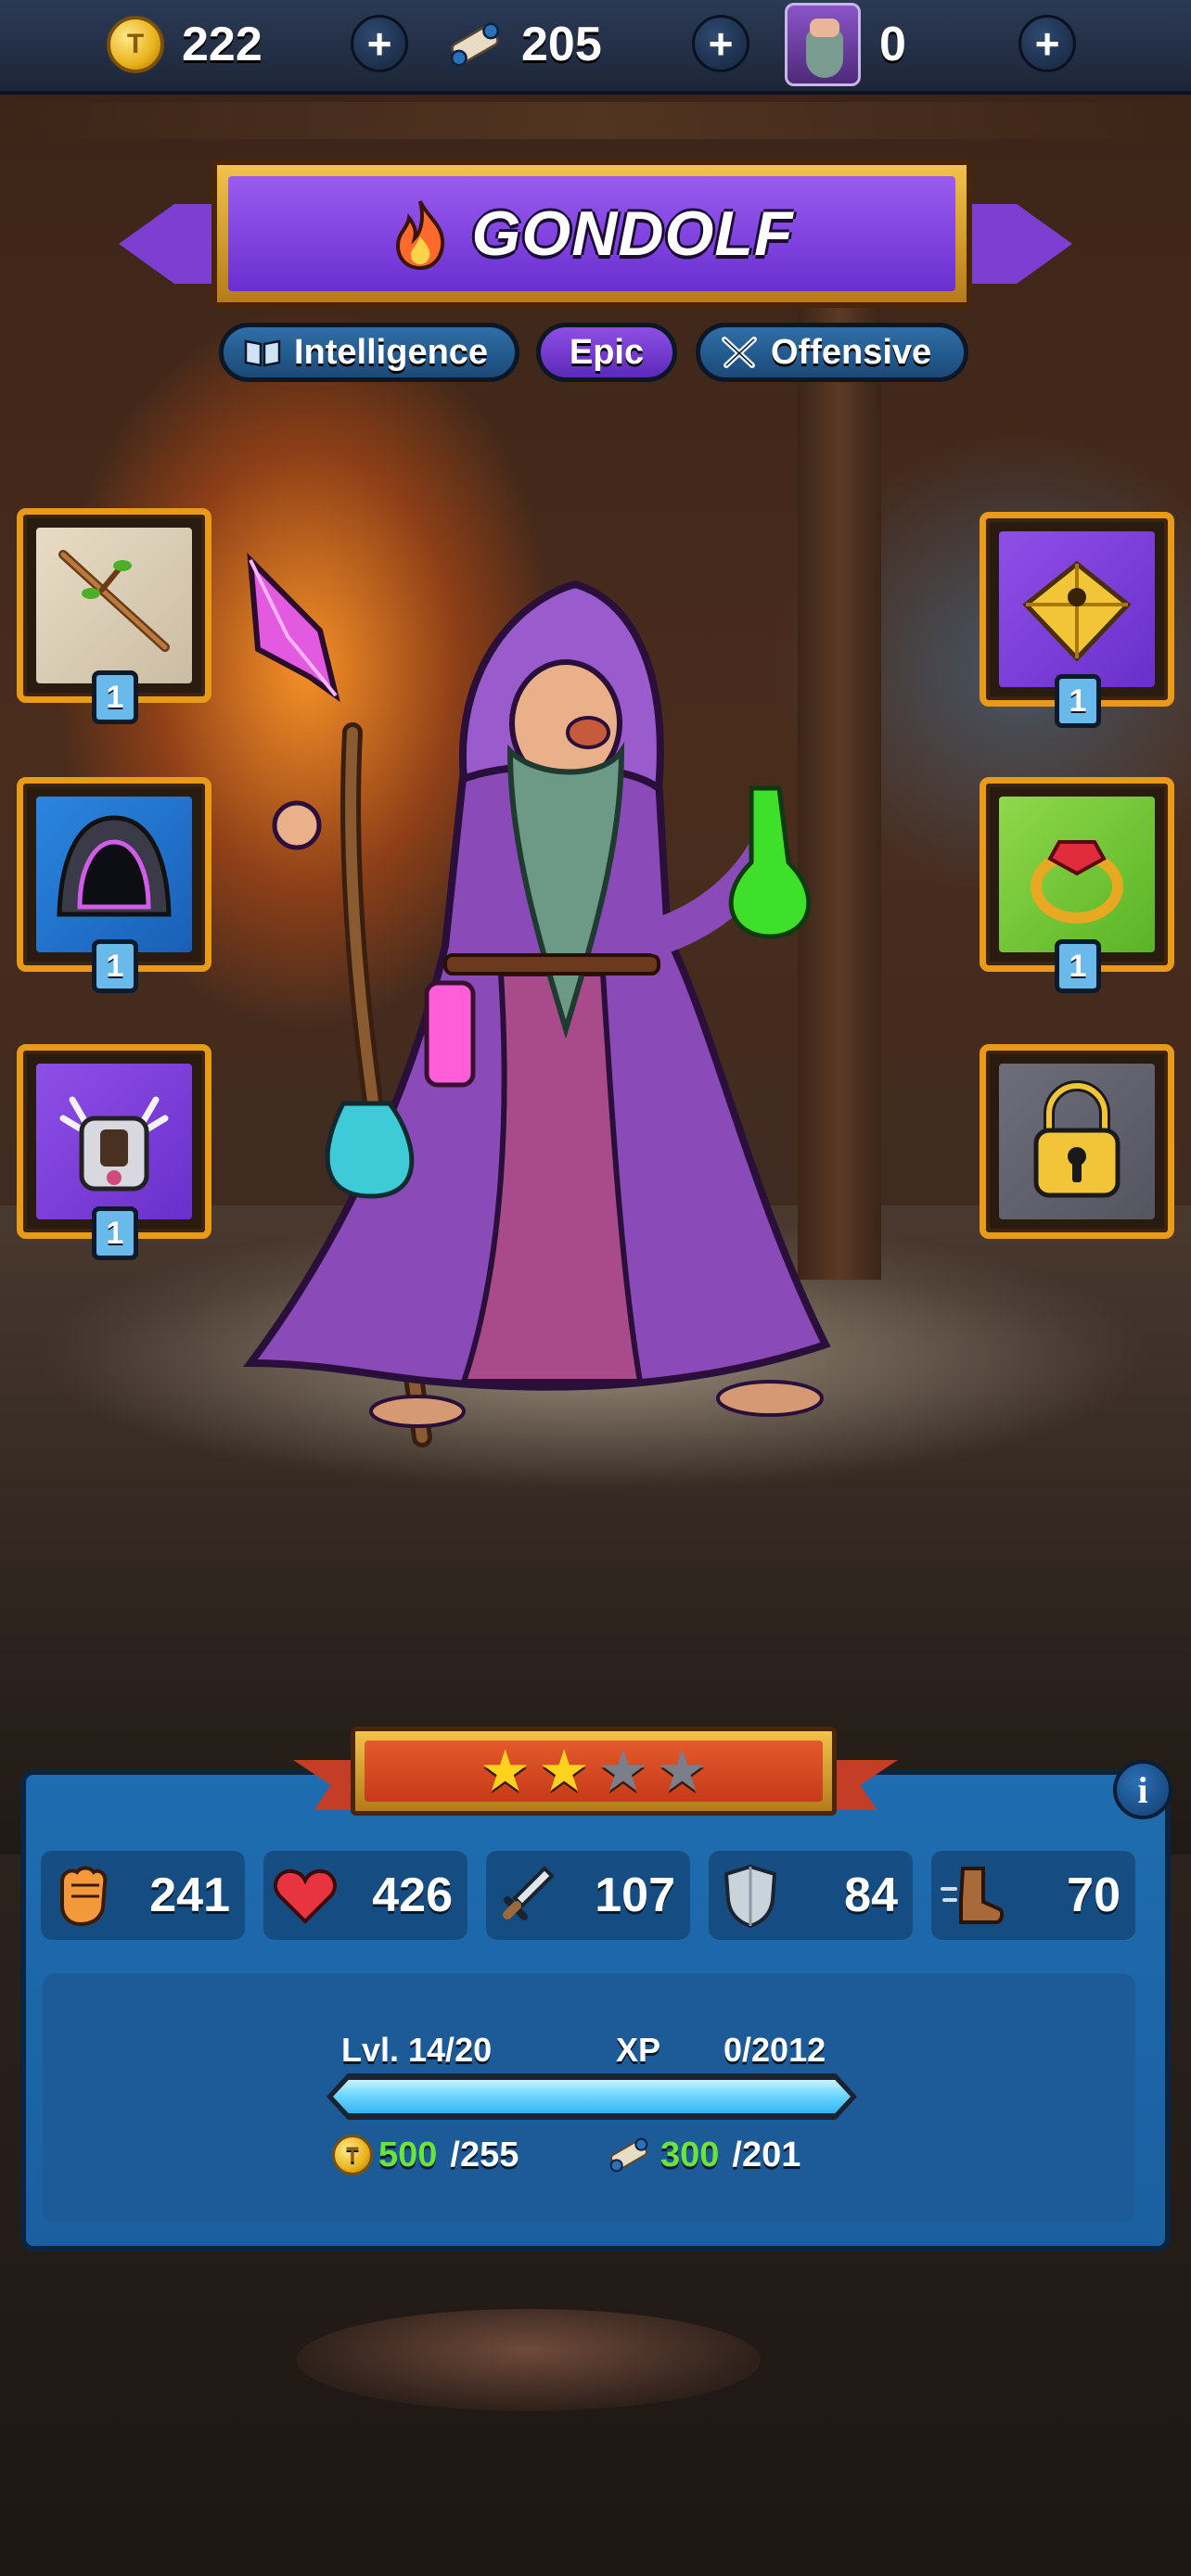 This screenshot has height=2576, width=1191. Describe the element at coordinates (391, 352) in the screenshot. I see `tag-intelligence-label: Intelligence` at that location.